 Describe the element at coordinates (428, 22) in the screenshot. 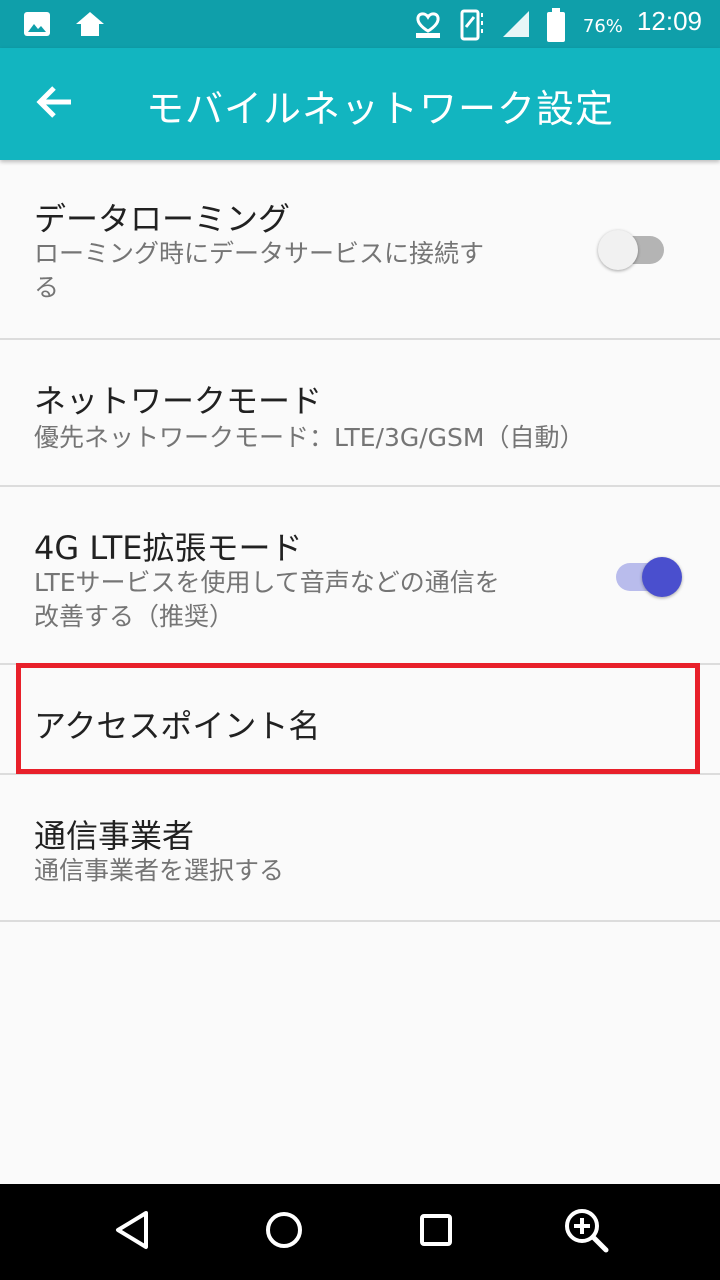

I see `notification-heart-icon` at that location.